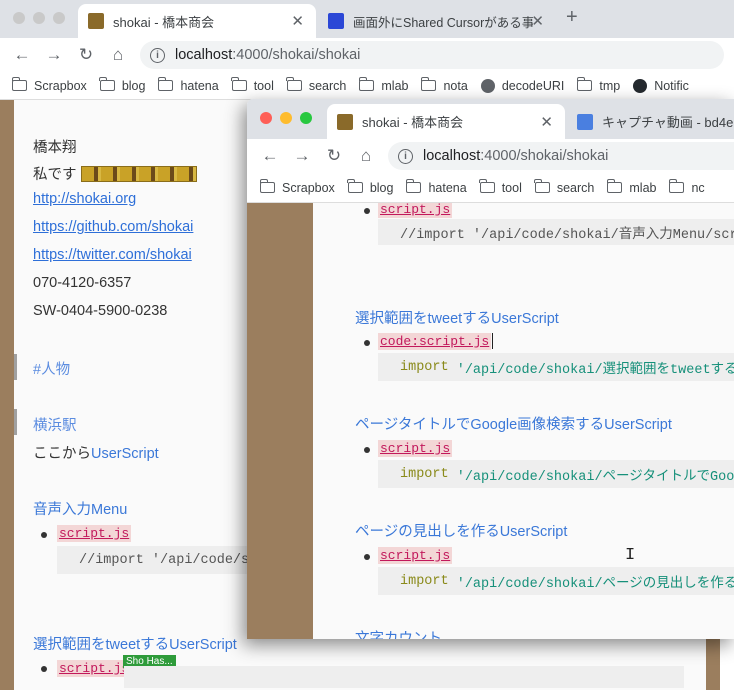 The height and width of the screenshot is (690, 734). Describe the element at coordinates (556, 232) in the screenshot. I see `code-block: //import '/api/code/shokai/音声入力Menu/scr` at that location.